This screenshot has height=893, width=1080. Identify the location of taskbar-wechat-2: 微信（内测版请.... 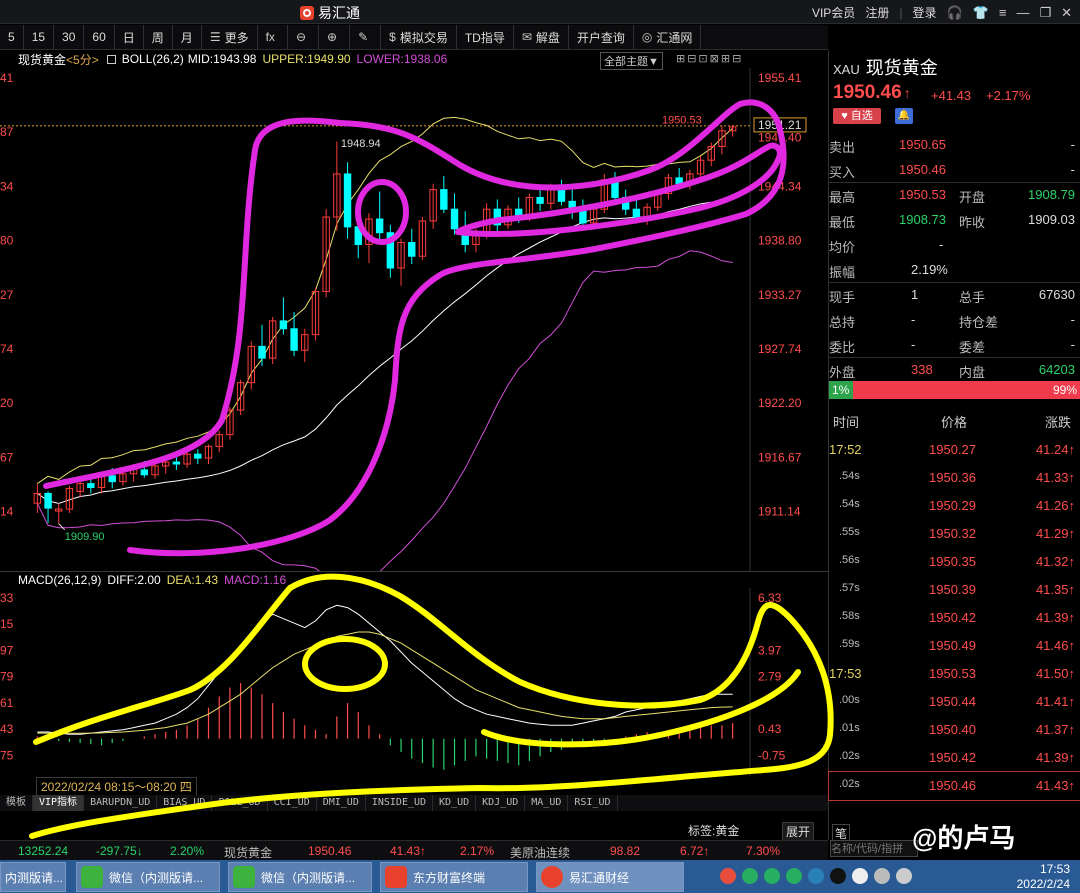
(300, 877).